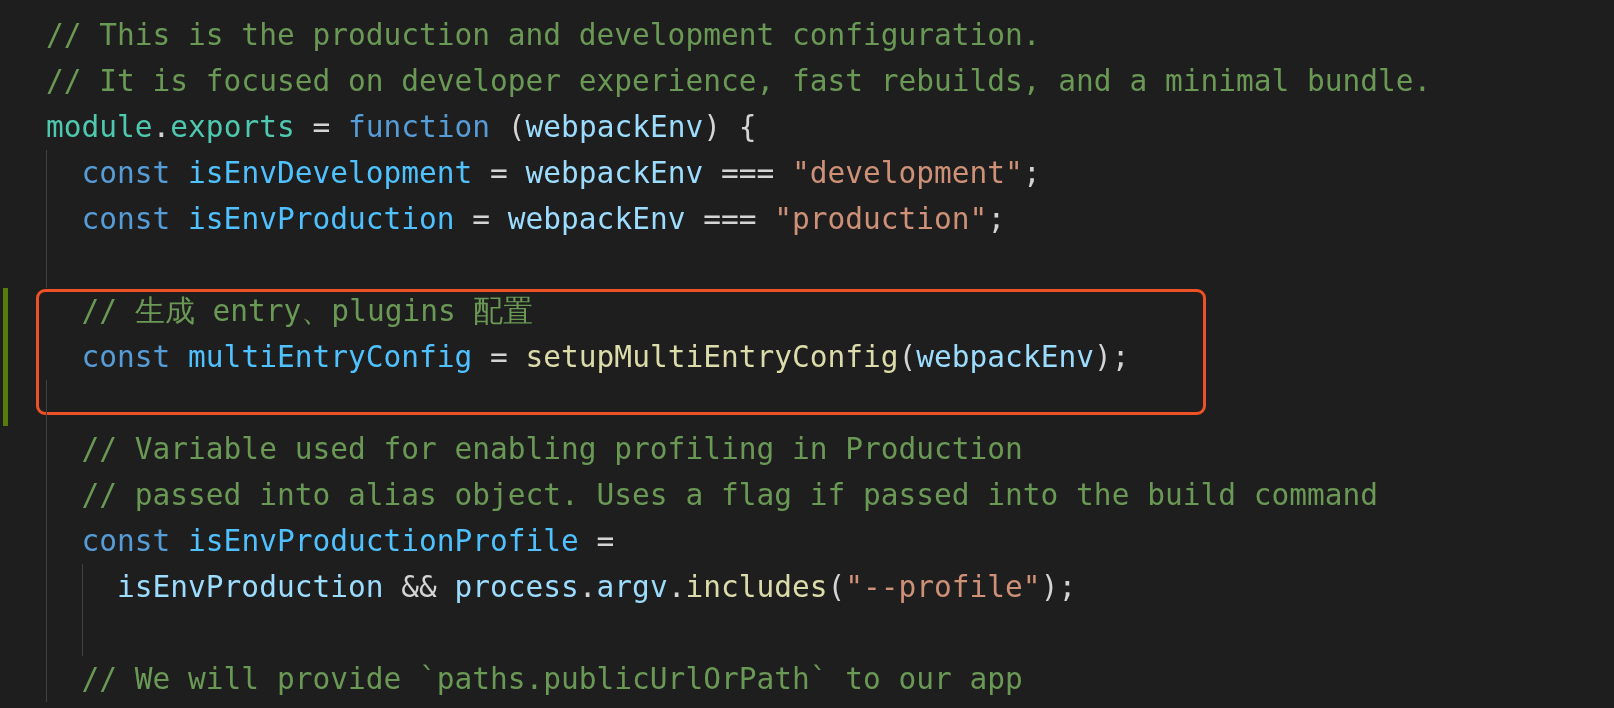 Image resolution: width=1614 pixels, height=708 pixels. Describe the element at coordinates (596, 587) in the screenshot. I see `code-line: isEnvProduction && process.argv.includes("--profile");` at that location.